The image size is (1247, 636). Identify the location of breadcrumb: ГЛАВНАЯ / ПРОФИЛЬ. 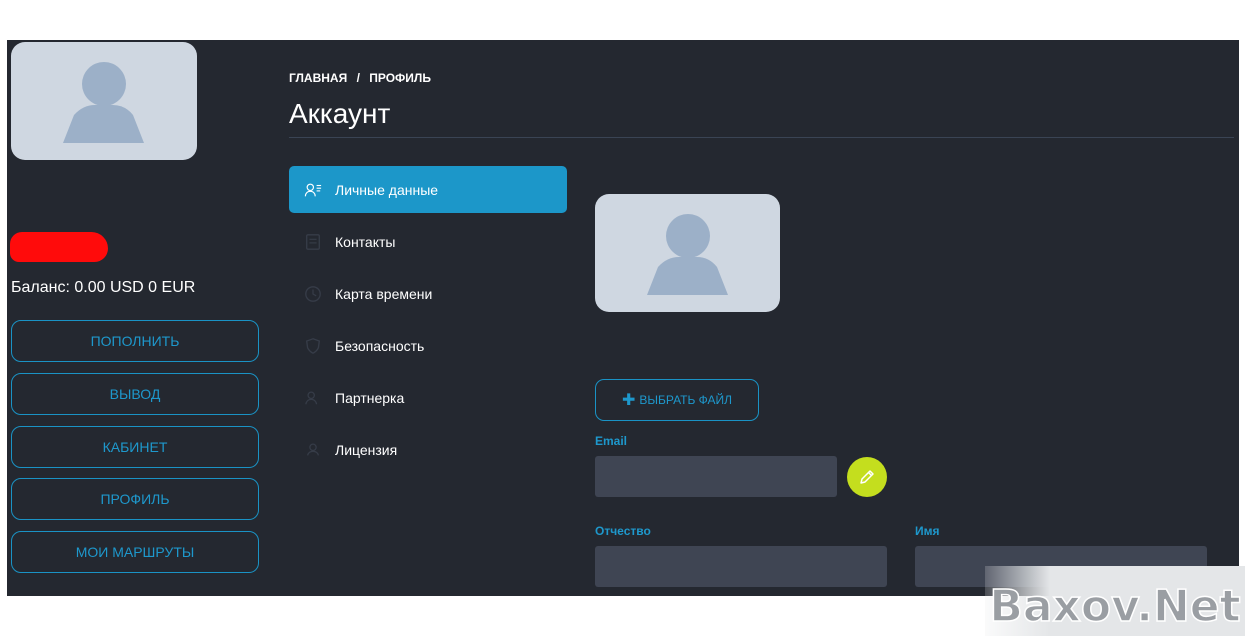
(360, 78).